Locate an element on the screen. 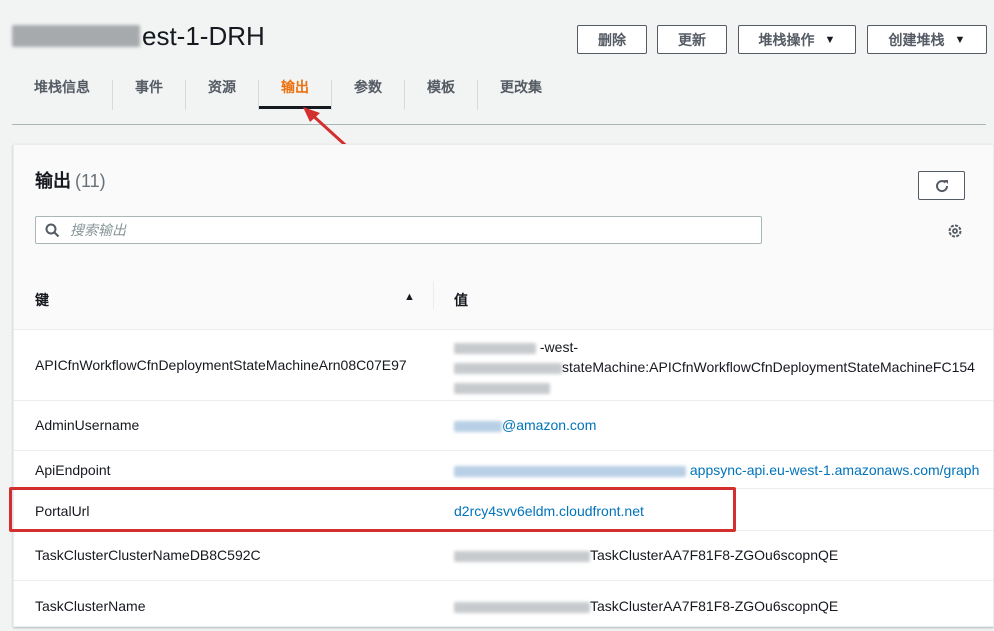  create-stack-button: 创建堆栈 ▼ is located at coordinates (927, 39).